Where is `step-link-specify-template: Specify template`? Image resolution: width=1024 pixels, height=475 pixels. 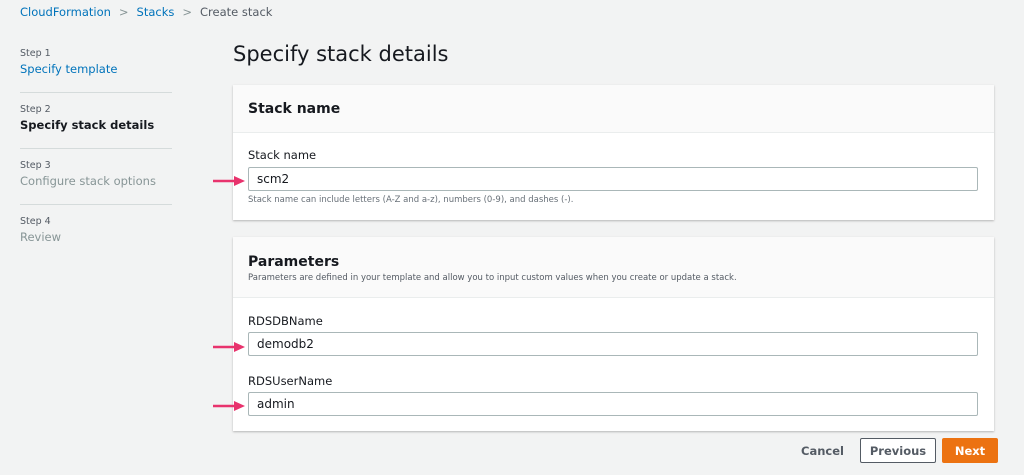
step-link-specify-template: Specify template is located at coordinates (96, 69).